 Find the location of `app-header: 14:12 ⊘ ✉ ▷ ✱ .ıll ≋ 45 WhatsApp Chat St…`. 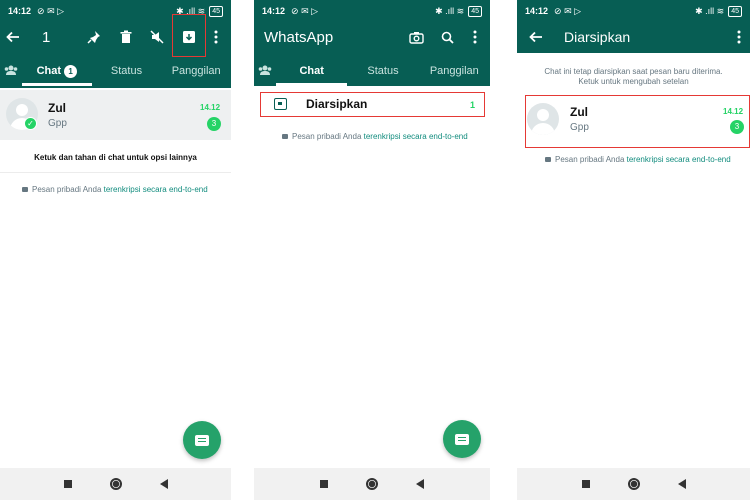

app-header: 14:12 ⊘ ✉ ▷ ✱ .ıll ≋ 45 WhatsApp Chat St… is located at coordinates (372, 43).